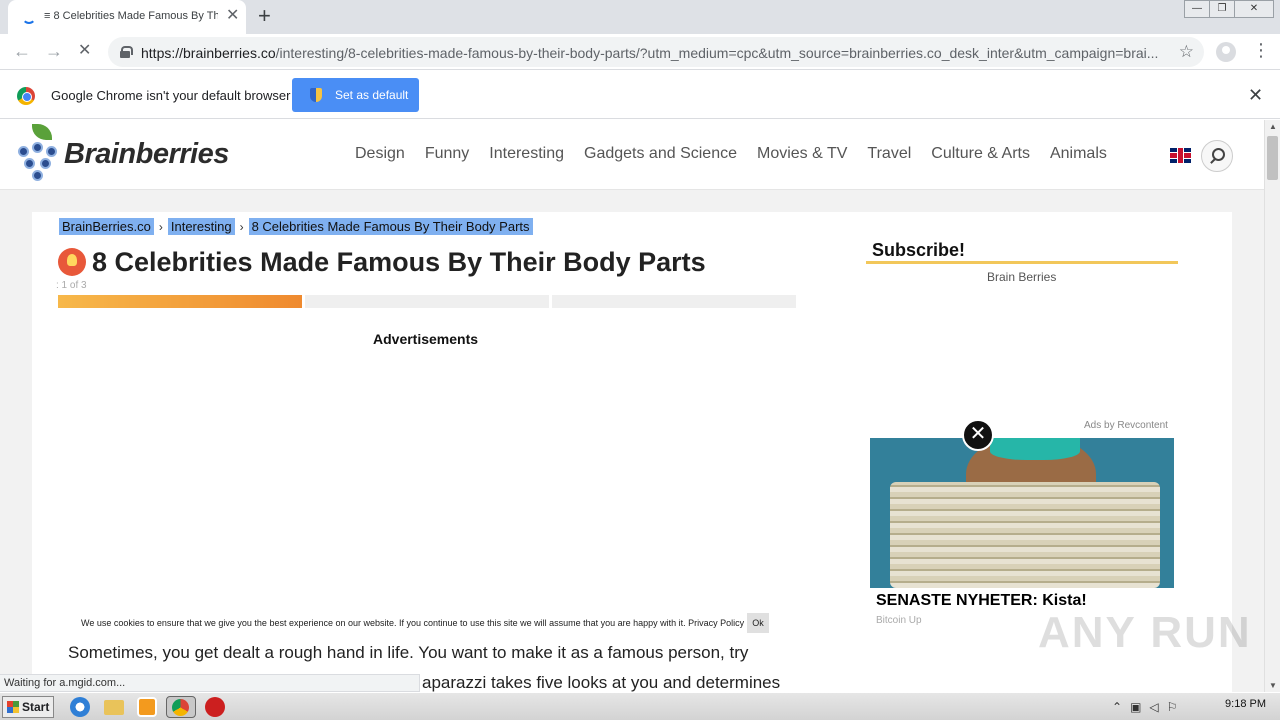 The image size is (1280, 720). What do you see at coordinates (919, 250) in the screenshot?
I see `subscribe-title: Subscribe!` at bounding box center [919, 250].